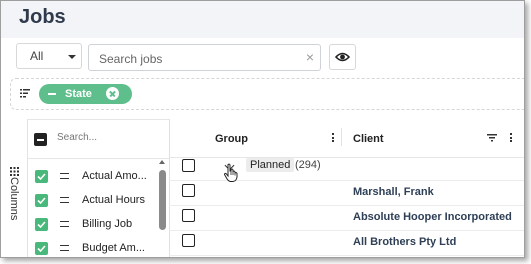 The width and height of the screenshot is (531, 264). What do you see at coordinates (432, 217) in the screenshot?
I see `client-cell: Absolute Hooper Incorporated` at bounding box center [432, 217].